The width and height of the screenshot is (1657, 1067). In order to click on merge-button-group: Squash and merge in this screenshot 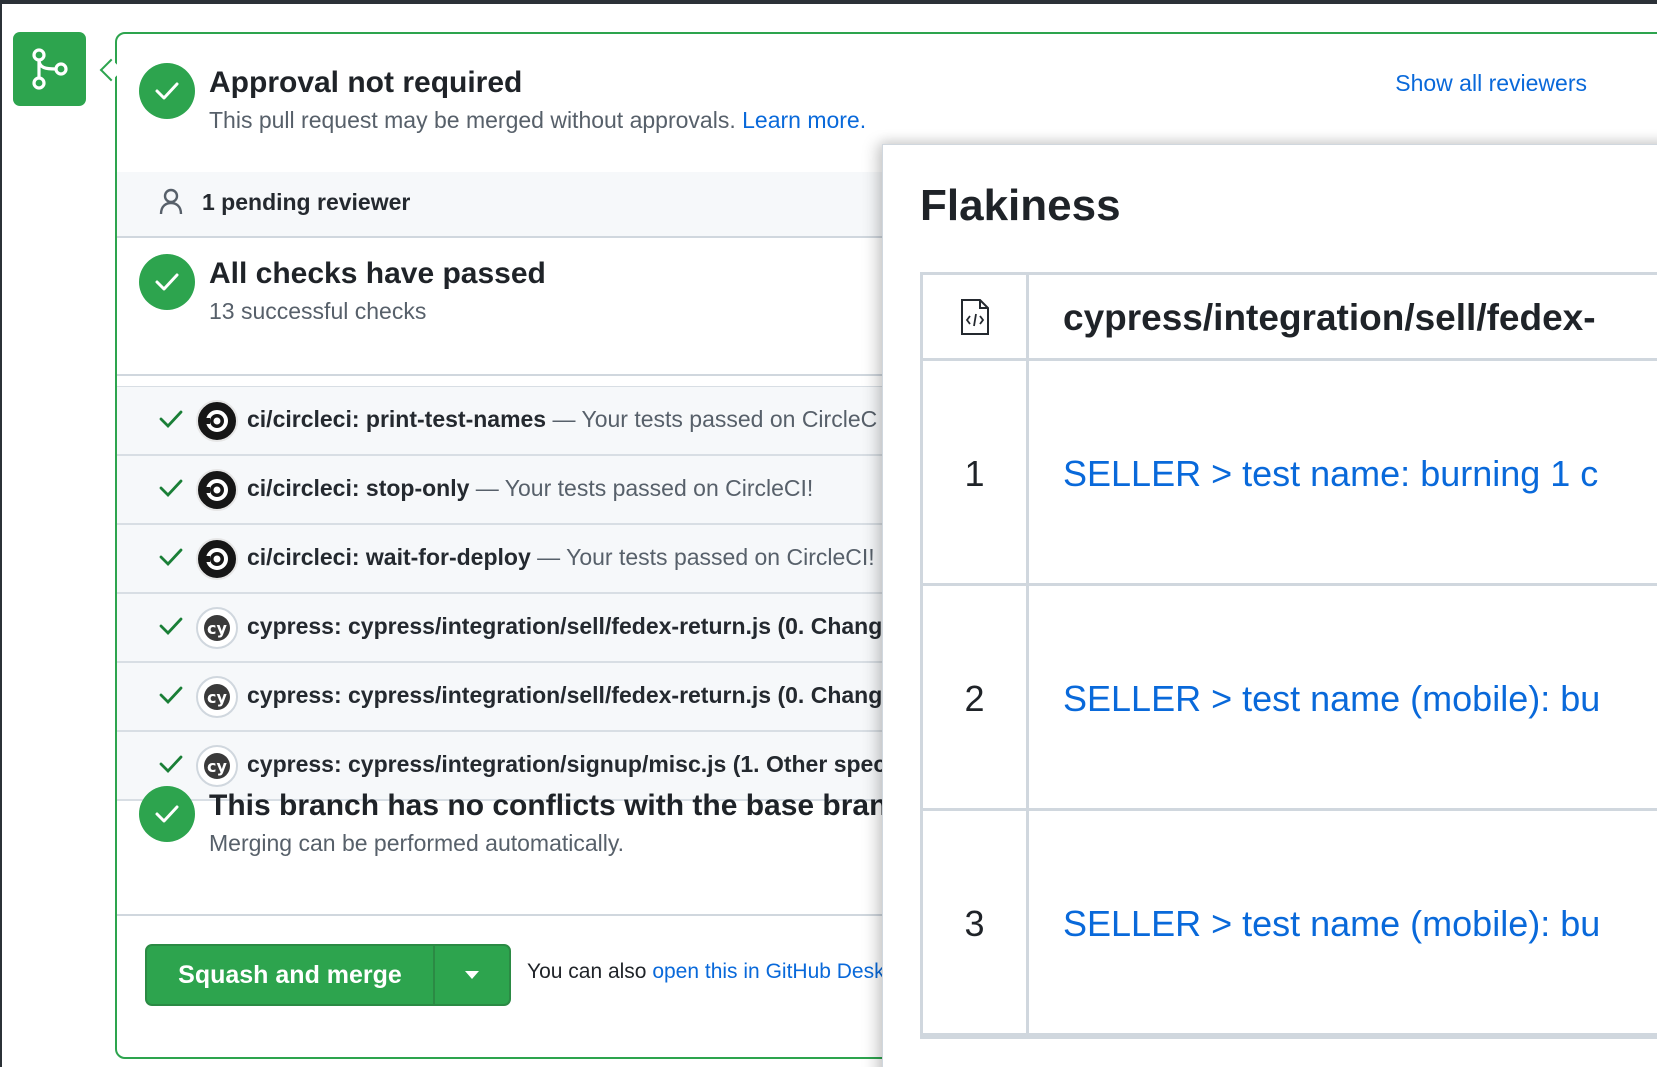, I will do `click(328, 975)`.